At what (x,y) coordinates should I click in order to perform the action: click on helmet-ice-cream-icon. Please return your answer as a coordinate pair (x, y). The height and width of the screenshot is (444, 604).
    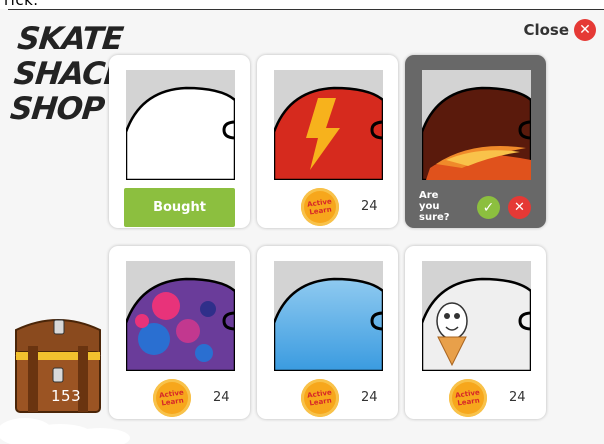
    Looking at the image, I should click on (476, 316).